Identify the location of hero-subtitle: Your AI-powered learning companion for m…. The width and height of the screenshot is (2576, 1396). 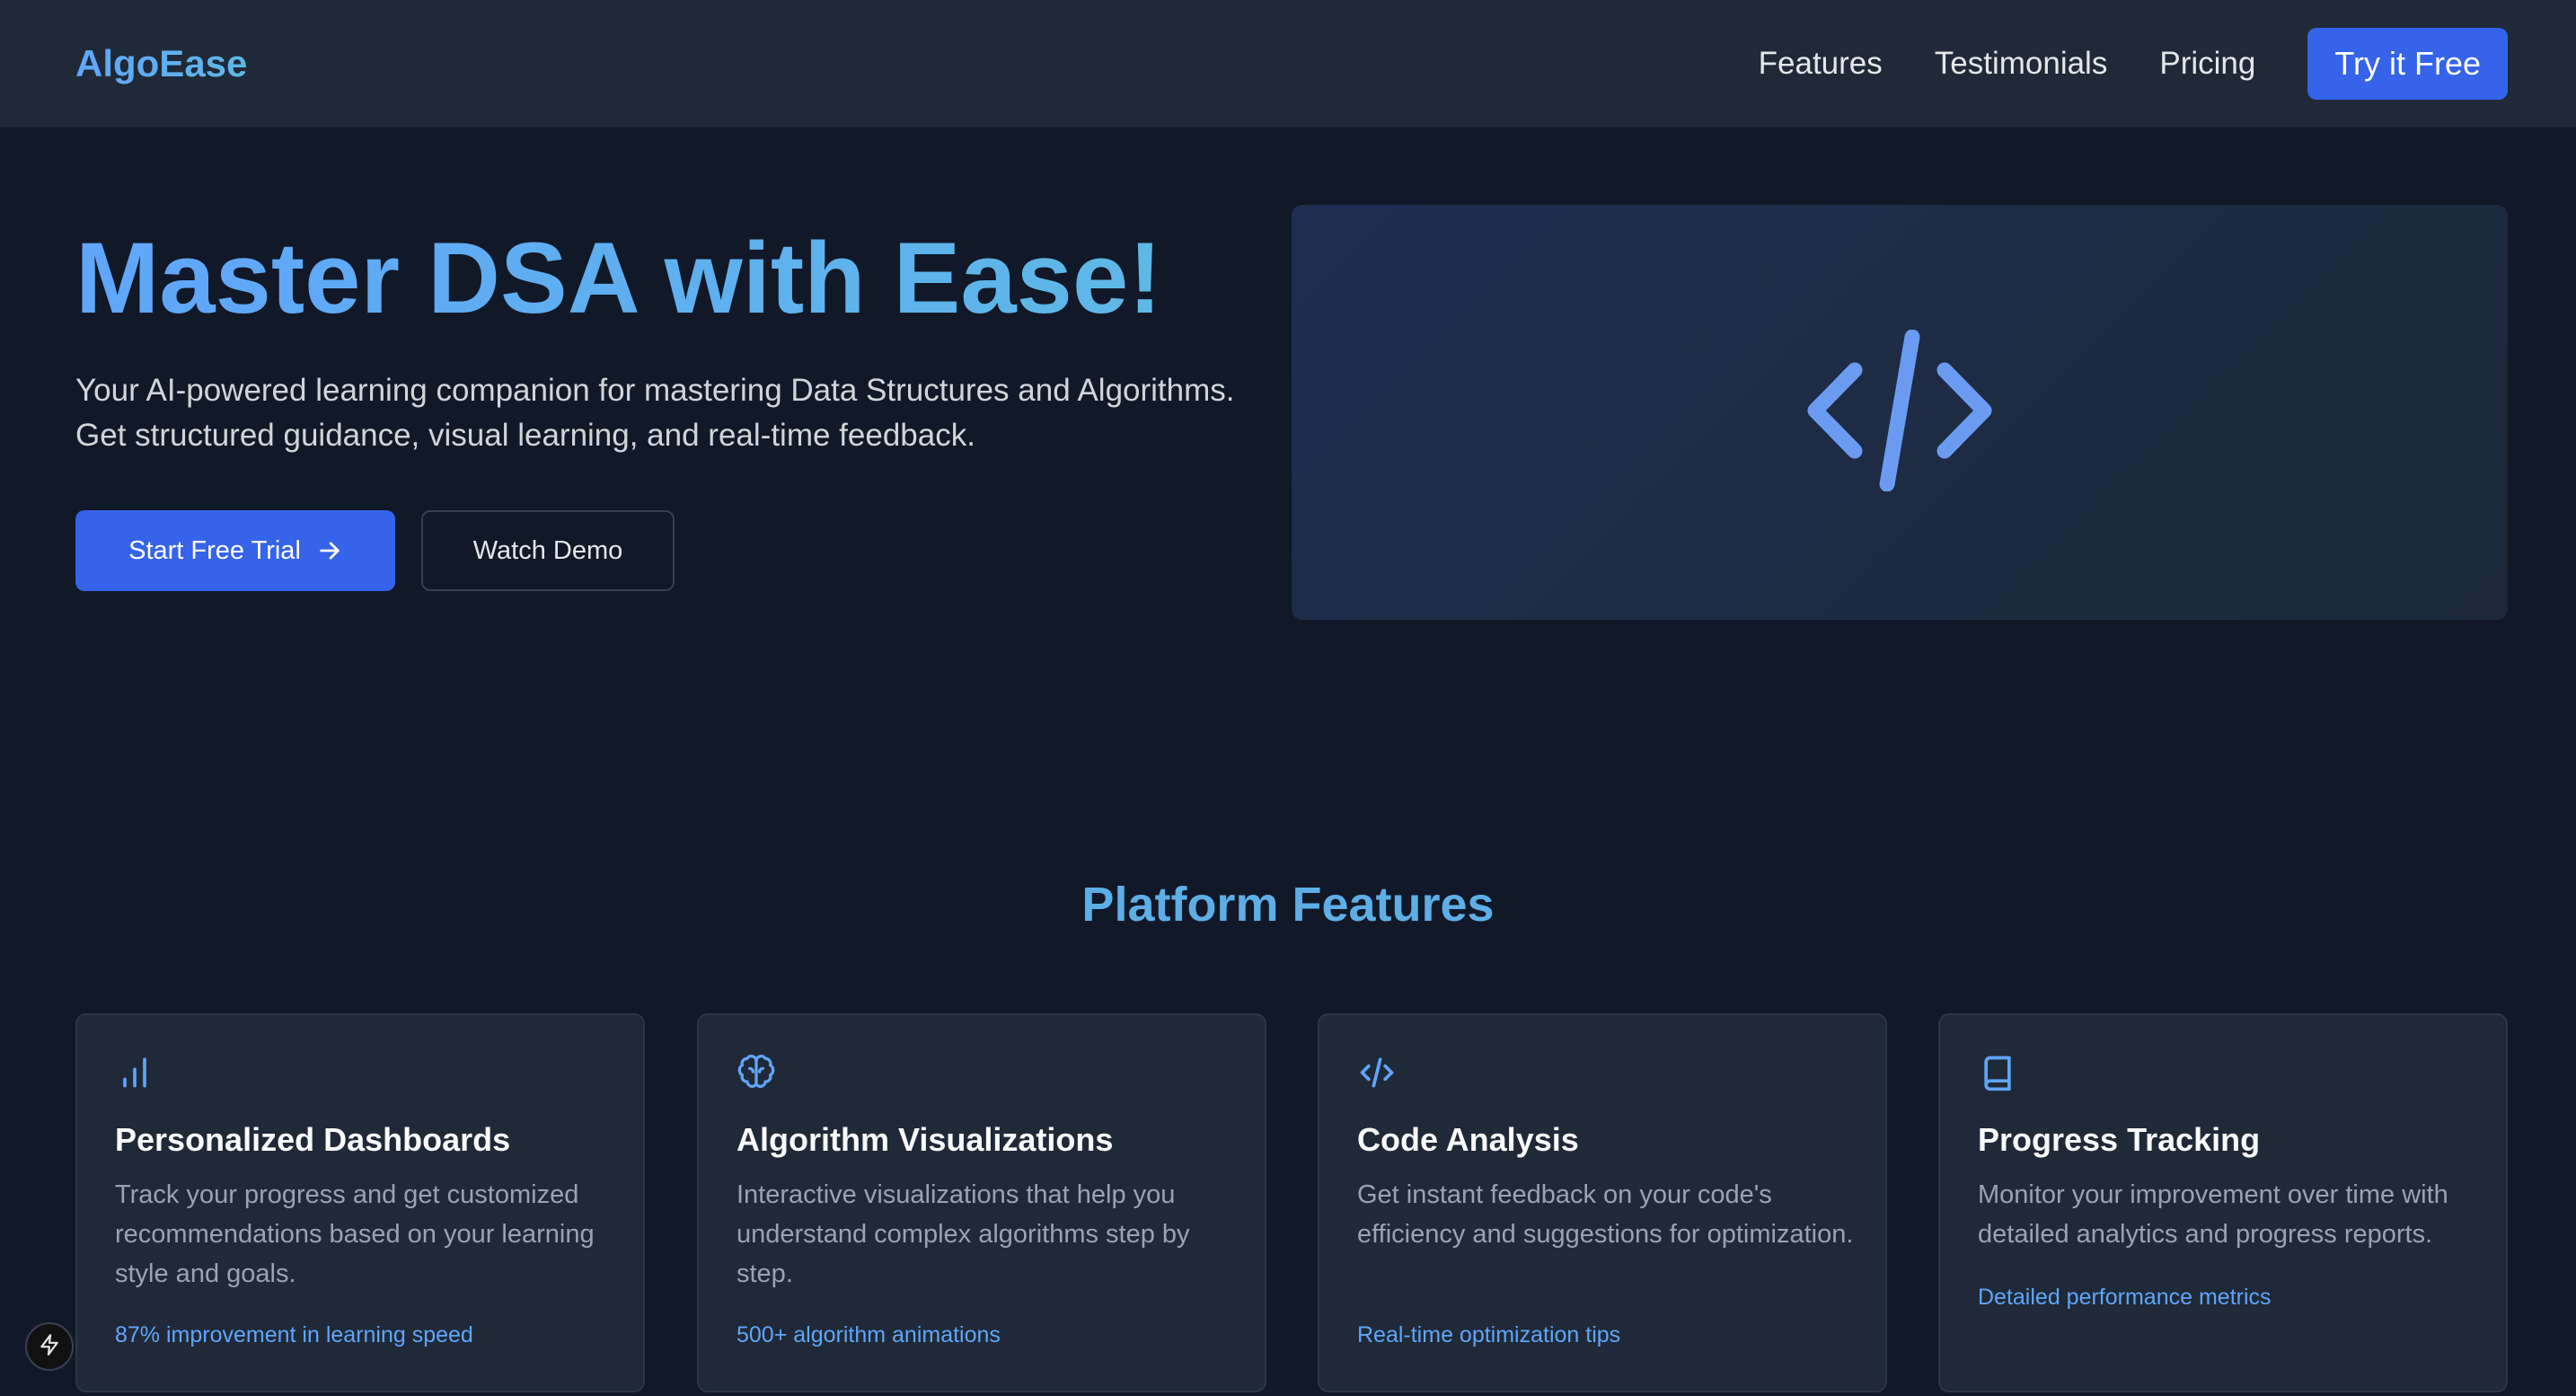
(704, 413).